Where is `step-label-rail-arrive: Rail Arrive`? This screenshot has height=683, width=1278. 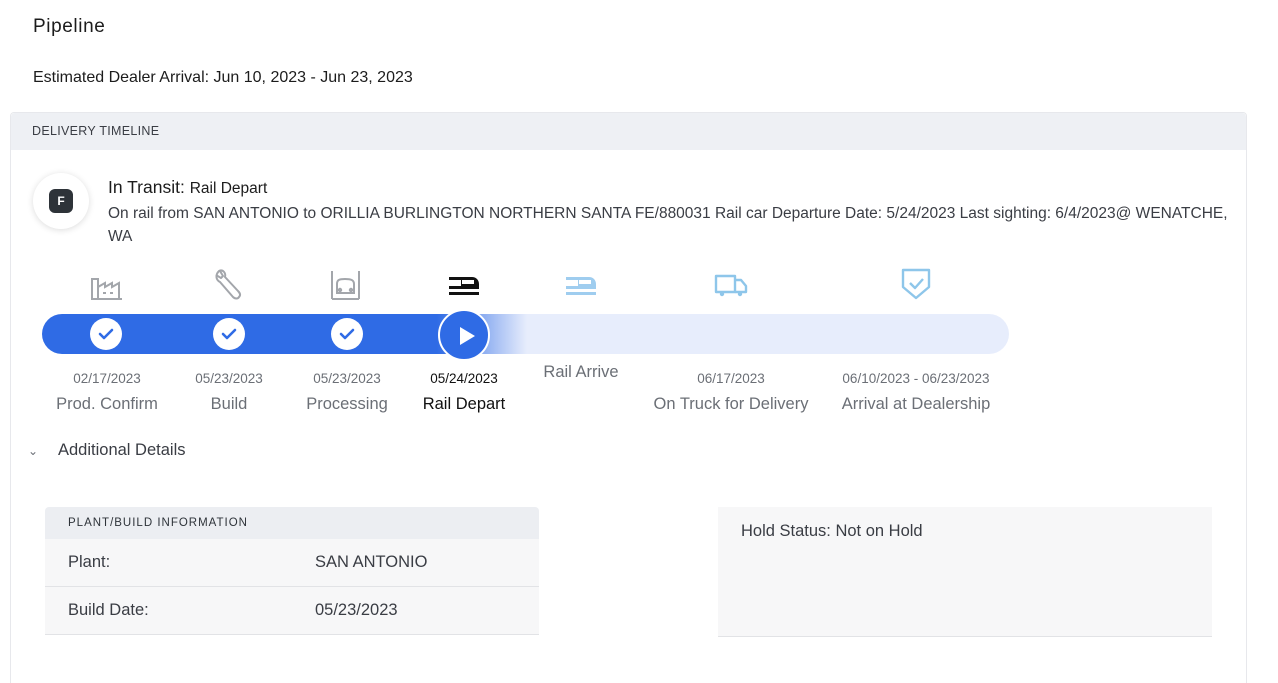 step-label-rail-arrive: Rail Arrive is located at coordinates (581, 372).